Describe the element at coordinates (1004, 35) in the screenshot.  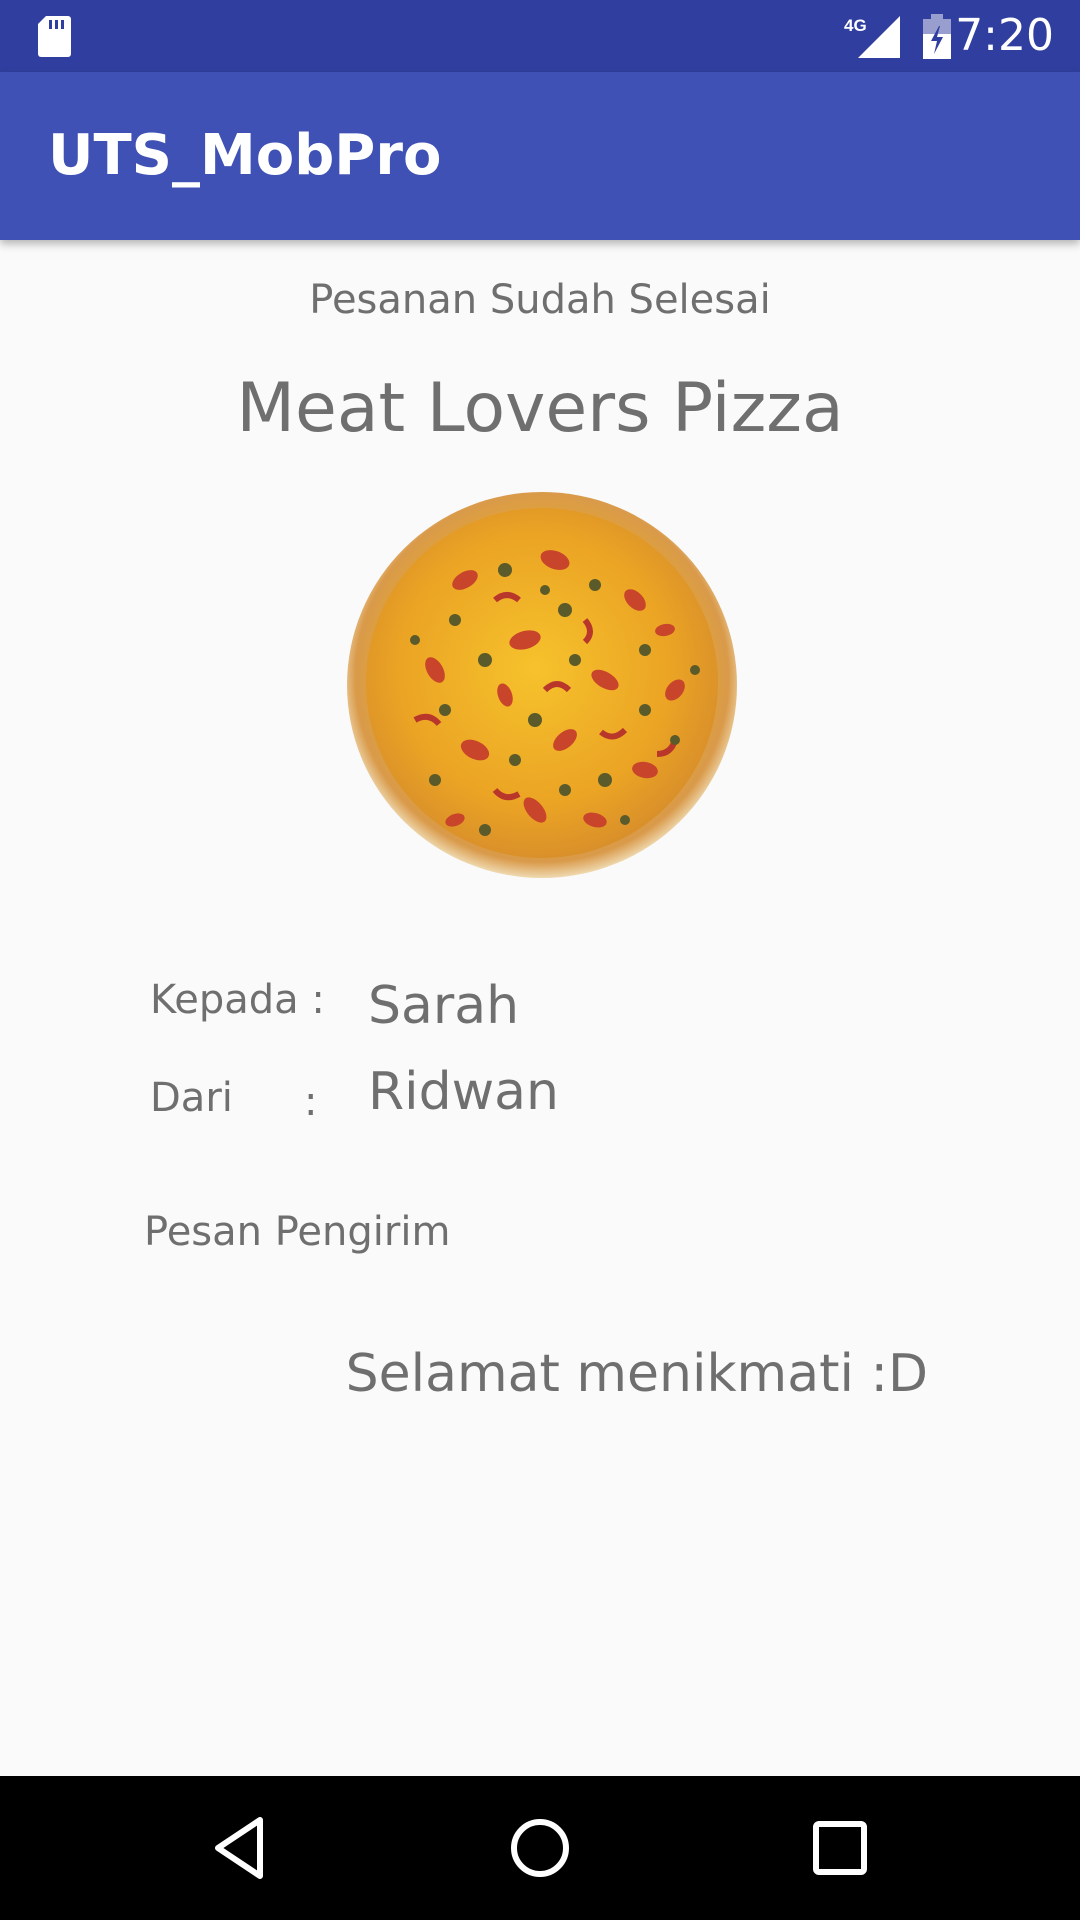
I see `clock: 7:20` at that location.